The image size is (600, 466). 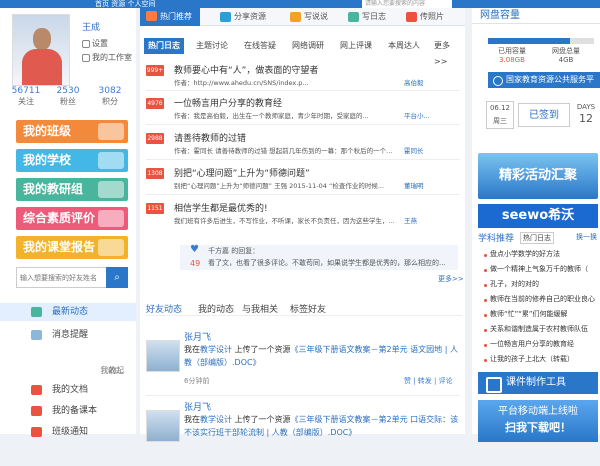 What do you see at coordinates (404, 46) in the screenshot?
I see `subtab-stars: 本周达人` at bounding box center [404, 46].